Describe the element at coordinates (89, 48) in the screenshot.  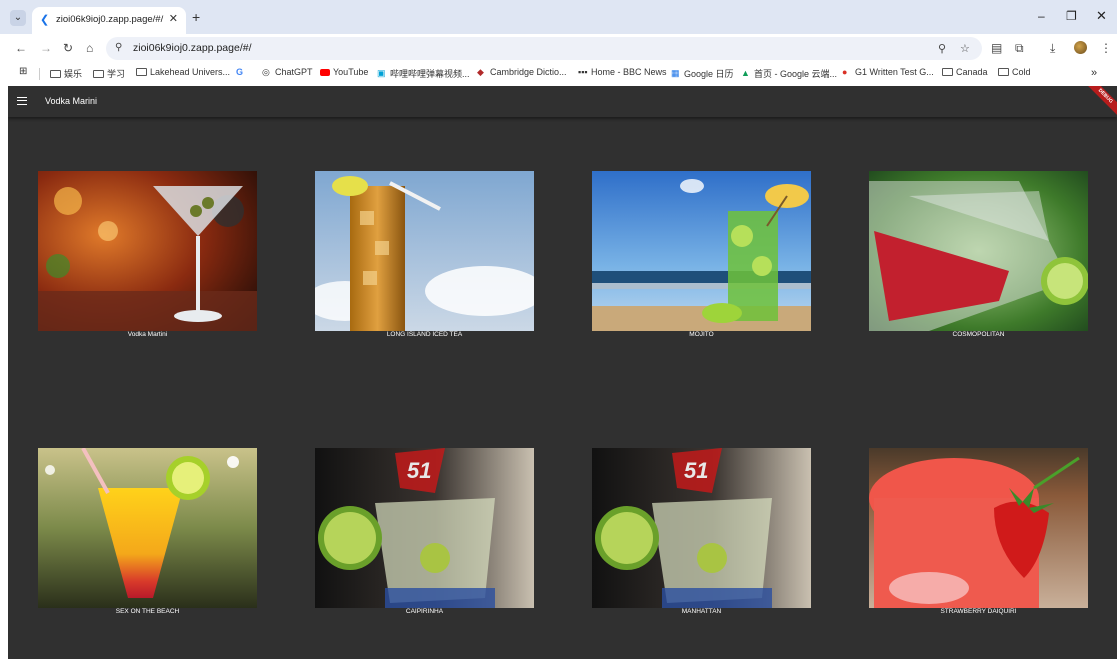
I see `home-icon: ⌂` at that location.